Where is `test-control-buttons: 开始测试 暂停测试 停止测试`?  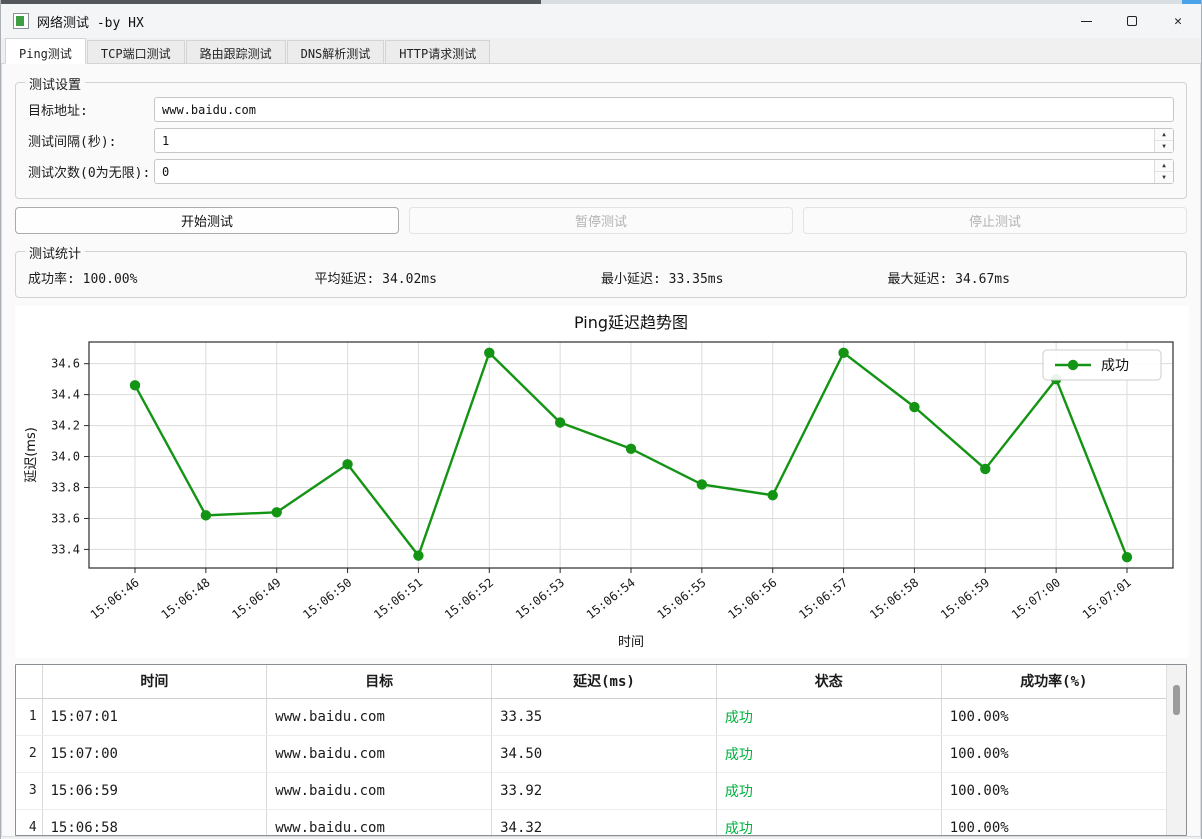
test-control-buttons: 开始测试 暂停测试 停止测试 is located at coordinates (601, 220).